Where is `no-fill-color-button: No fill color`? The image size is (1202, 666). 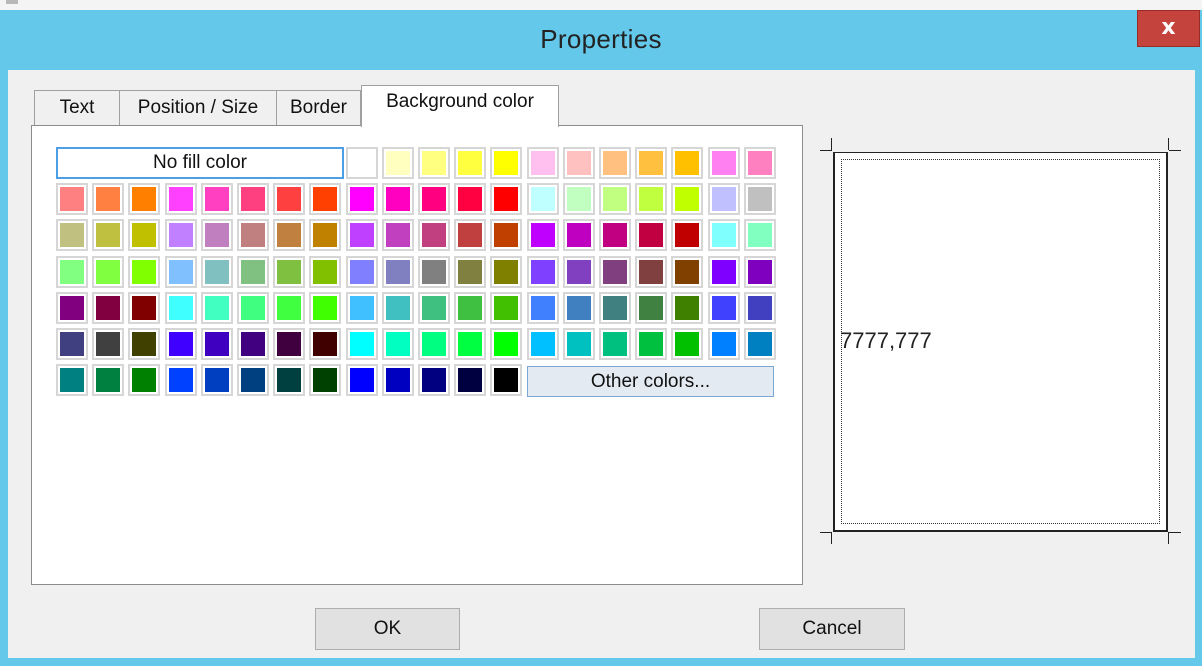
no-fill-color-button: No fill color is located at coordinates (200, 163).